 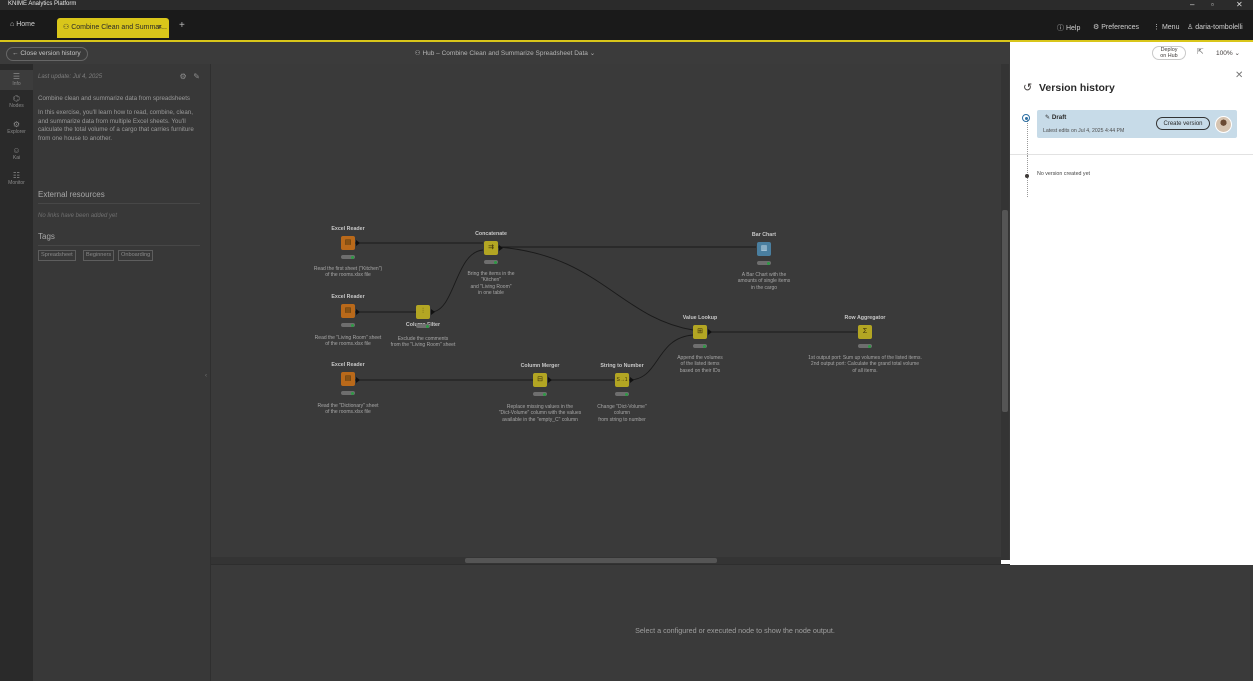 What do you see at coordinates (1192, 4) in the screenshot?
I see `minimize-icon: –` at bounding box center [1192, 4].